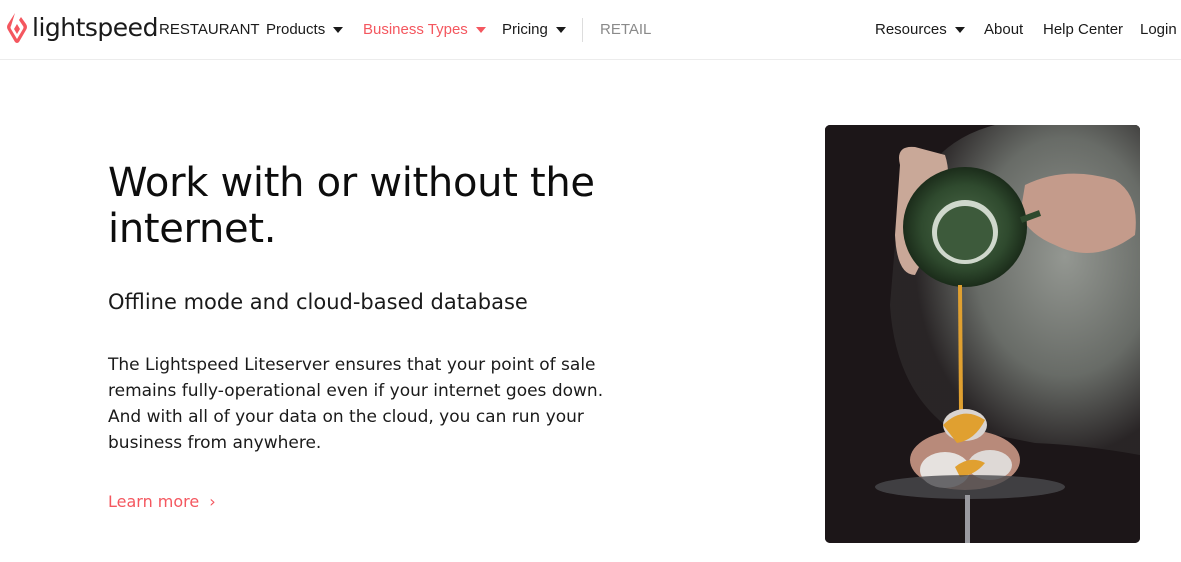 The height and width of the screenshot is (562, 1181). I want to click on nav-retail-label: RETAIL, so click(626, 29).